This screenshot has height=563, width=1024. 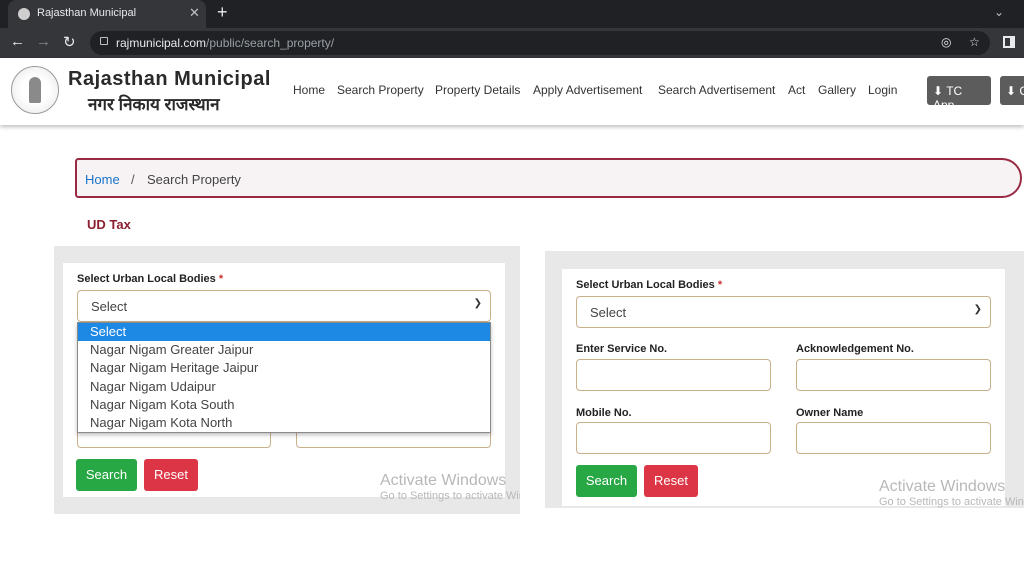 I want to click on dropdown-option: Nagar Nigam Kota South, so click(x=284, y=405).